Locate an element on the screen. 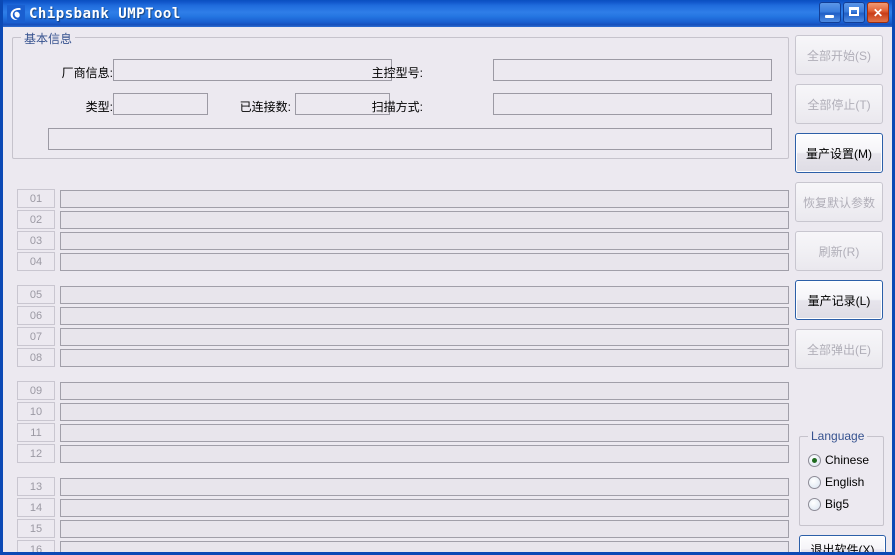  language-option-english-label: English is located at coordinates (845, 482).